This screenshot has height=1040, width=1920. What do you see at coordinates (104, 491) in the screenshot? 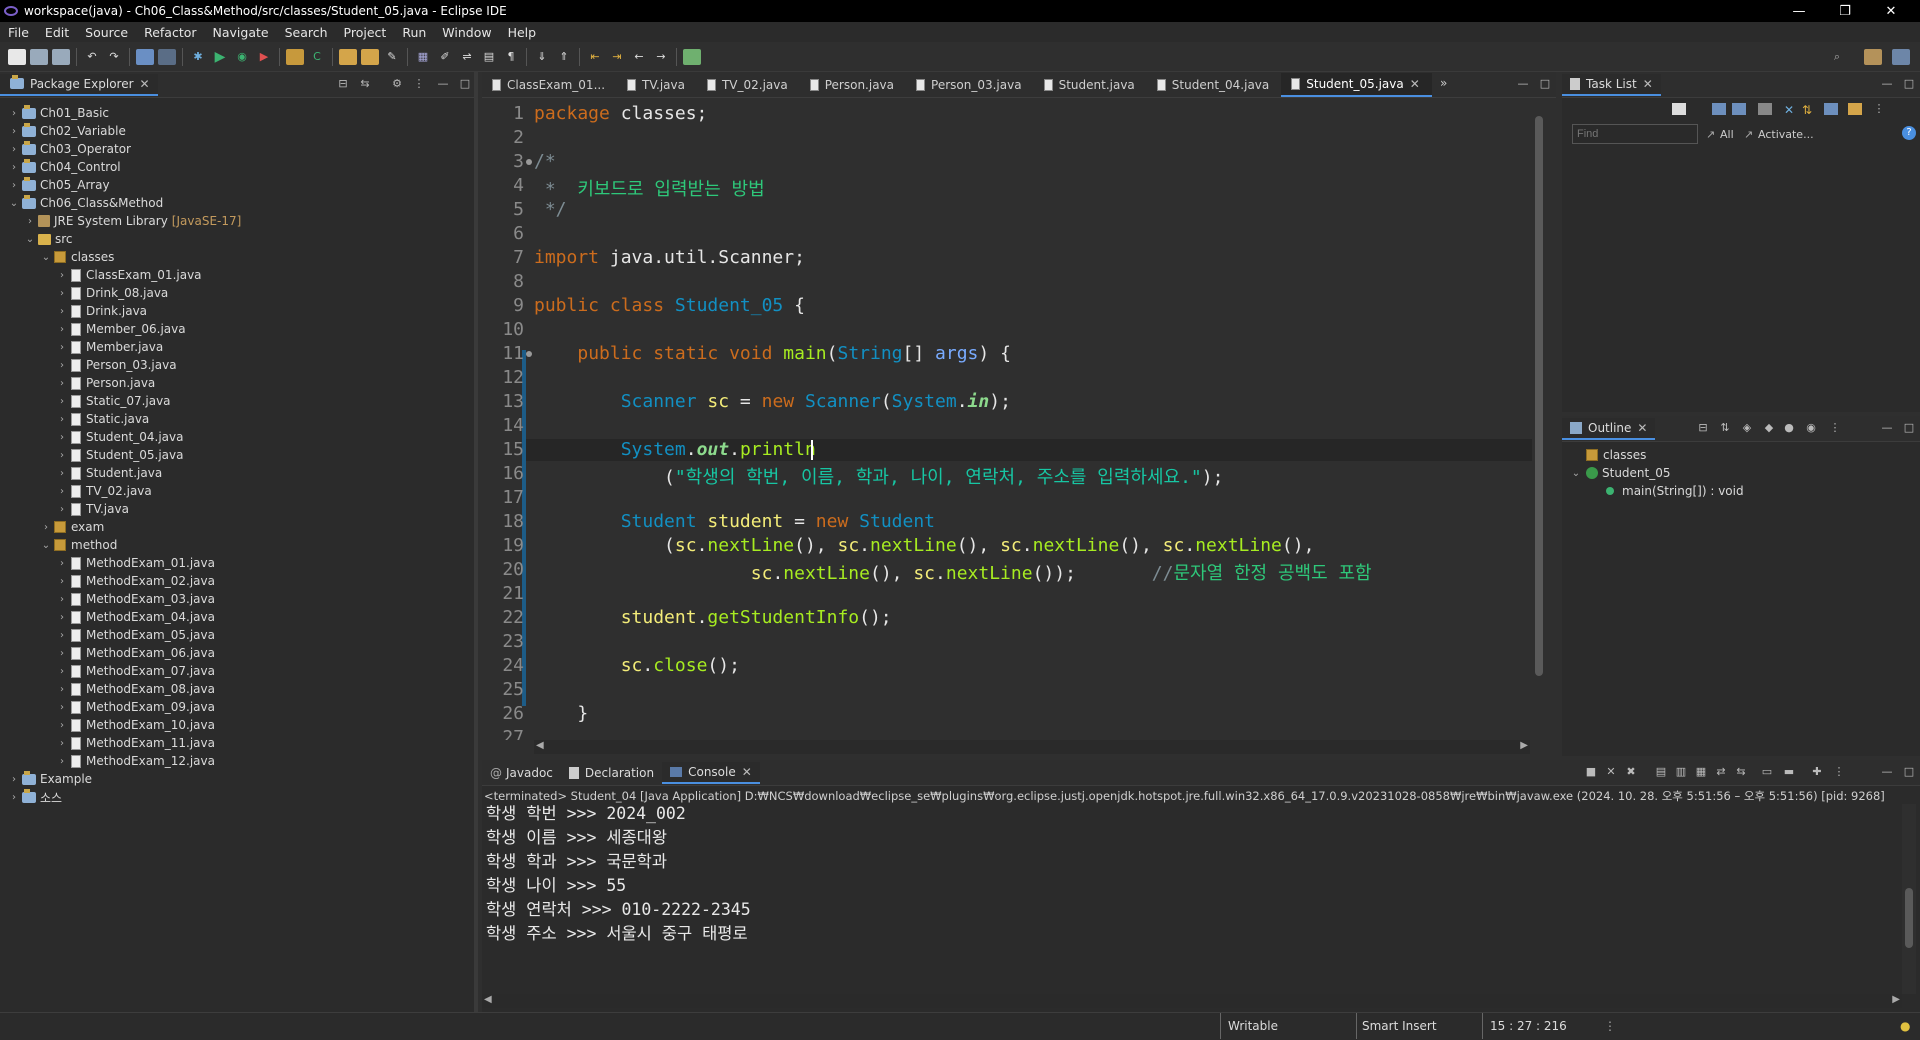
I see `tree-item: › TV_02.java` at bounding box center [104, 491].